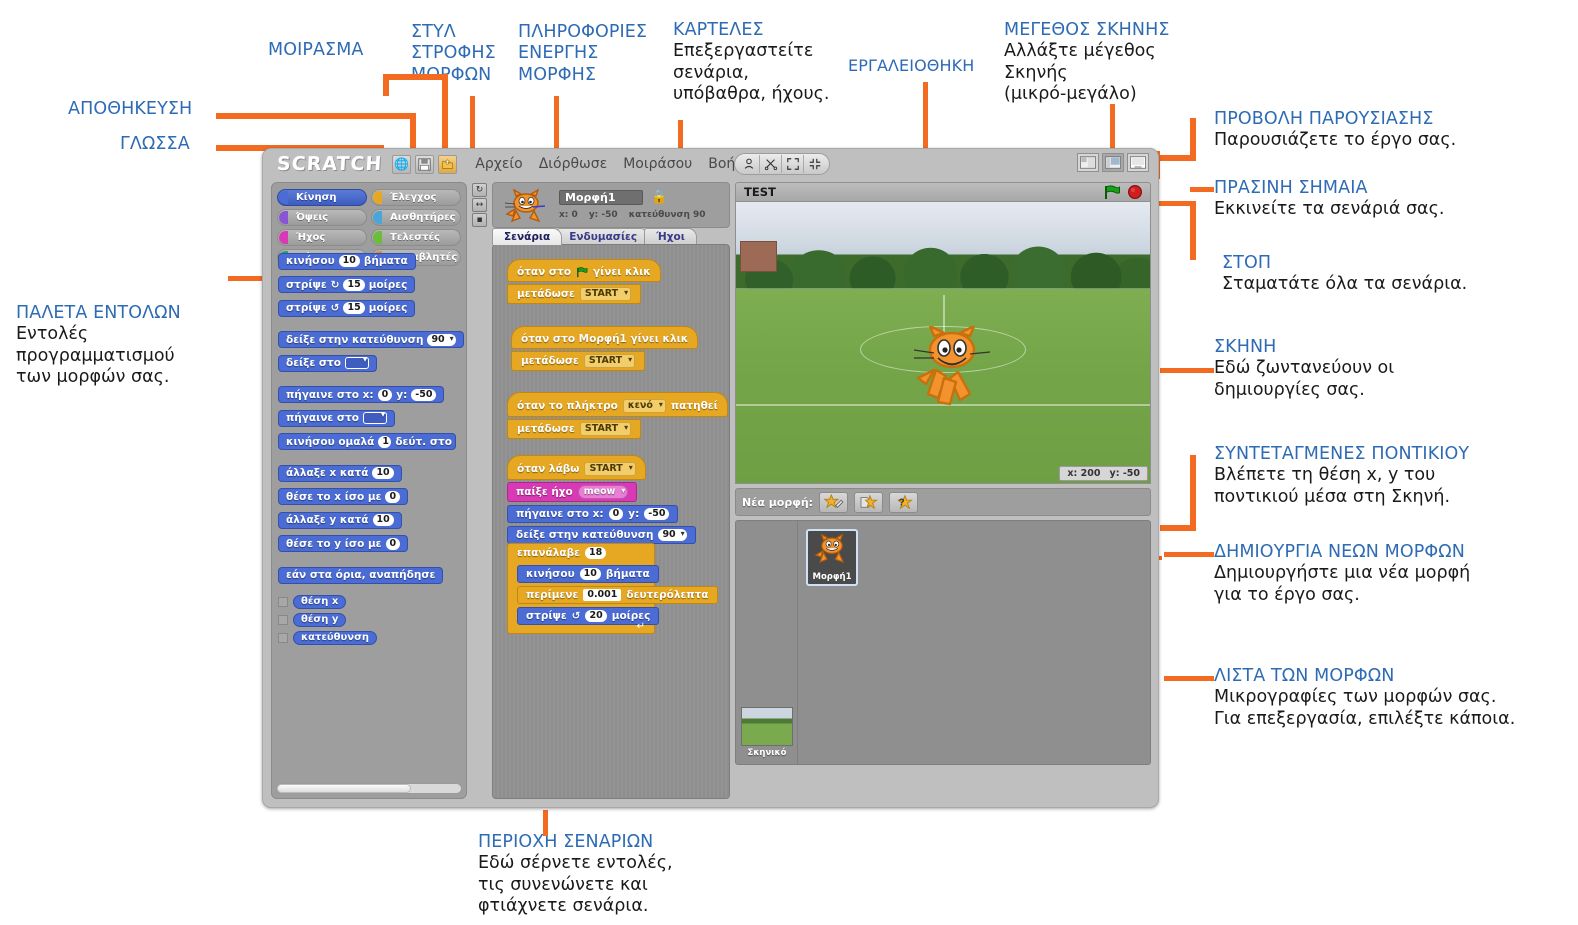 The image size is (1578, 925). I want to click on stage-thumbnail: Σκηνικό, so click(767, 732).